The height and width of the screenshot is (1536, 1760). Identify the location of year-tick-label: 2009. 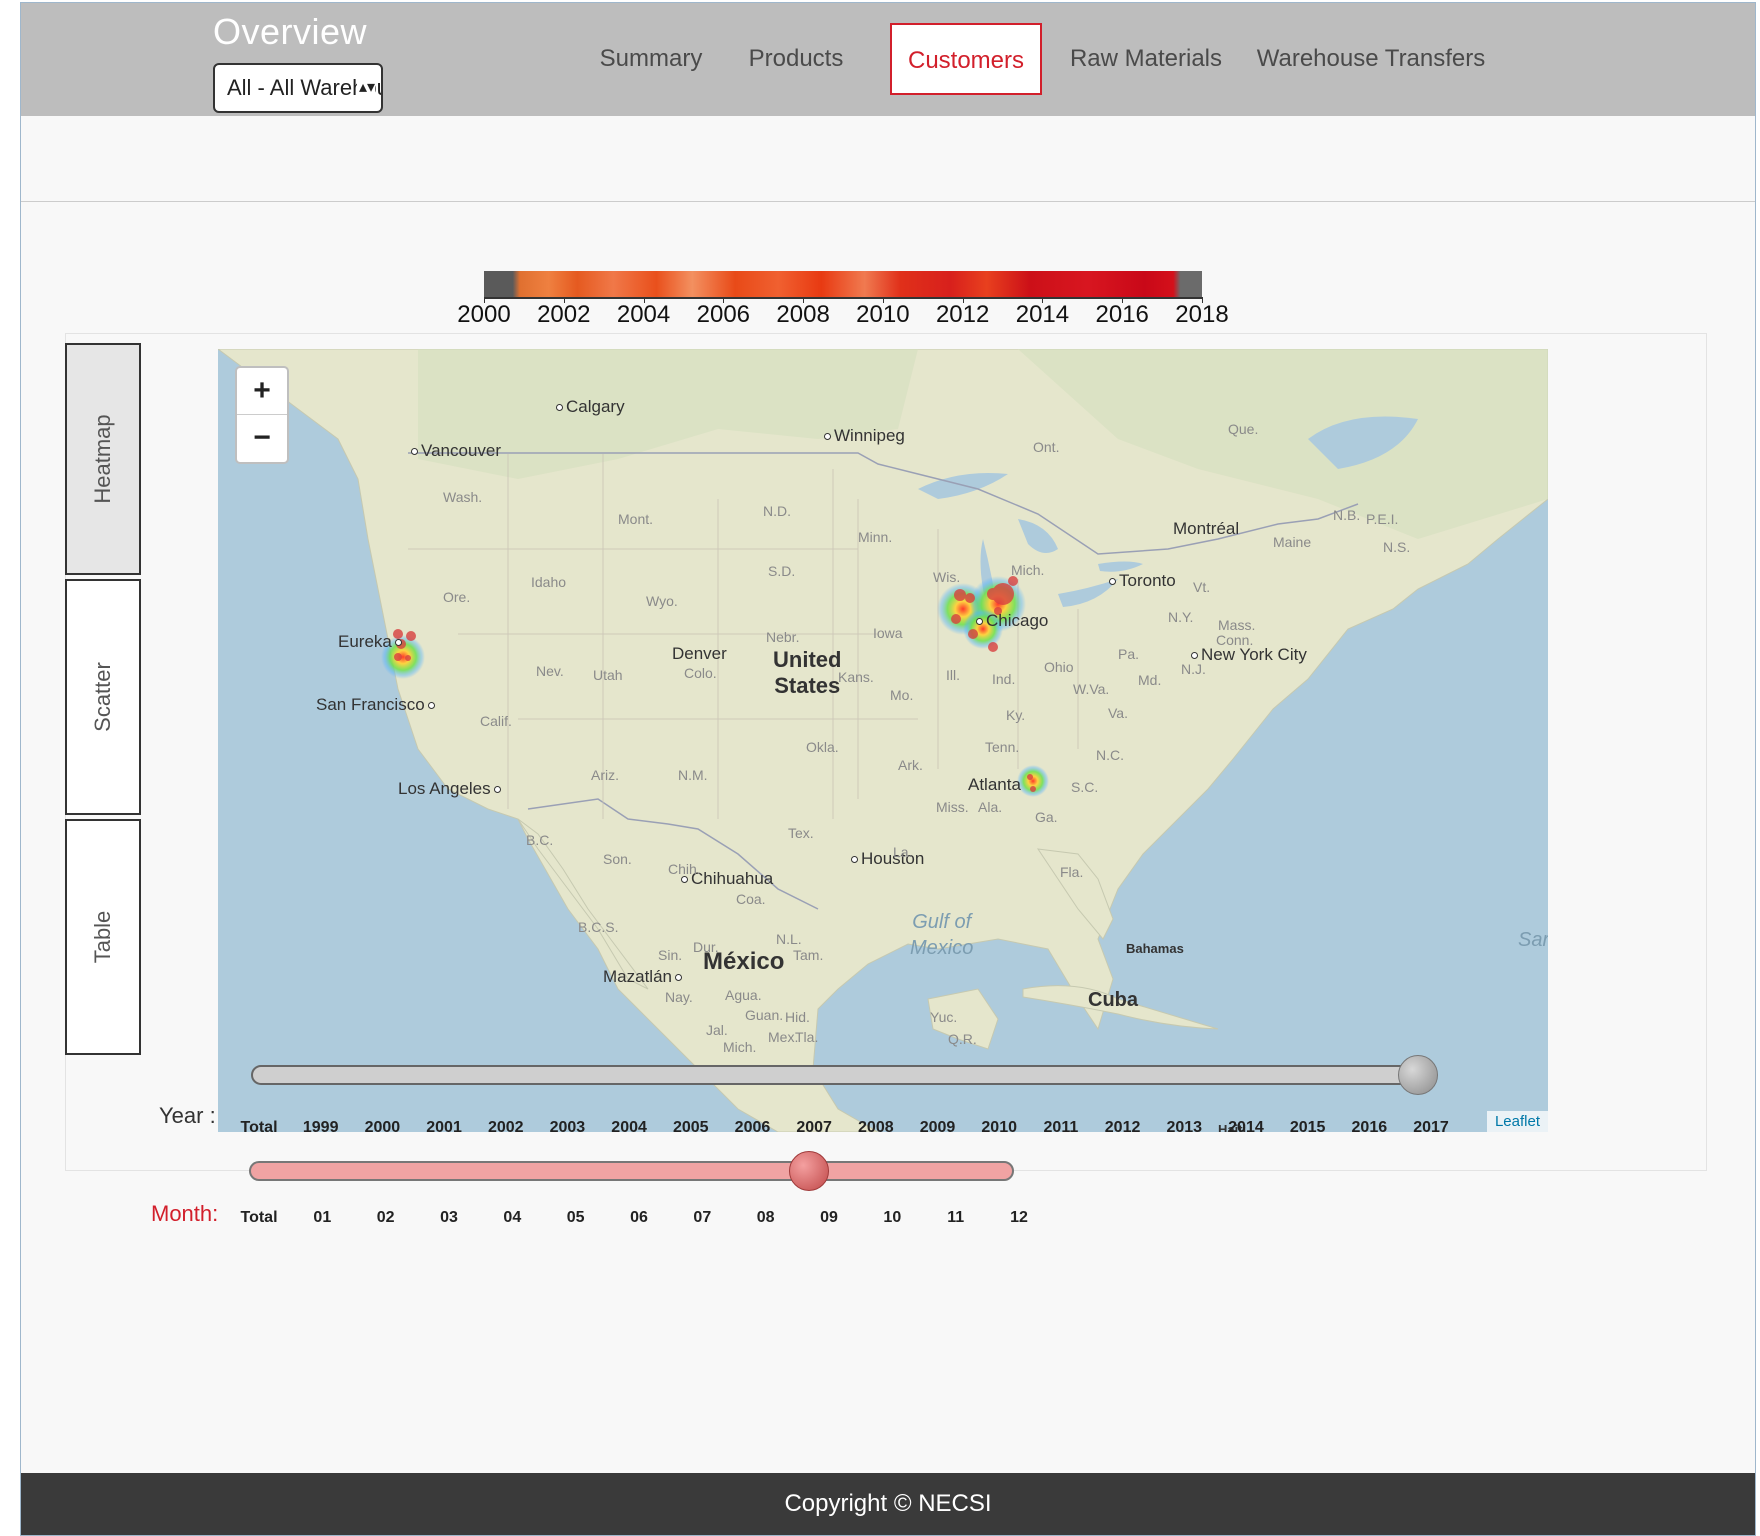
(938, 1128).